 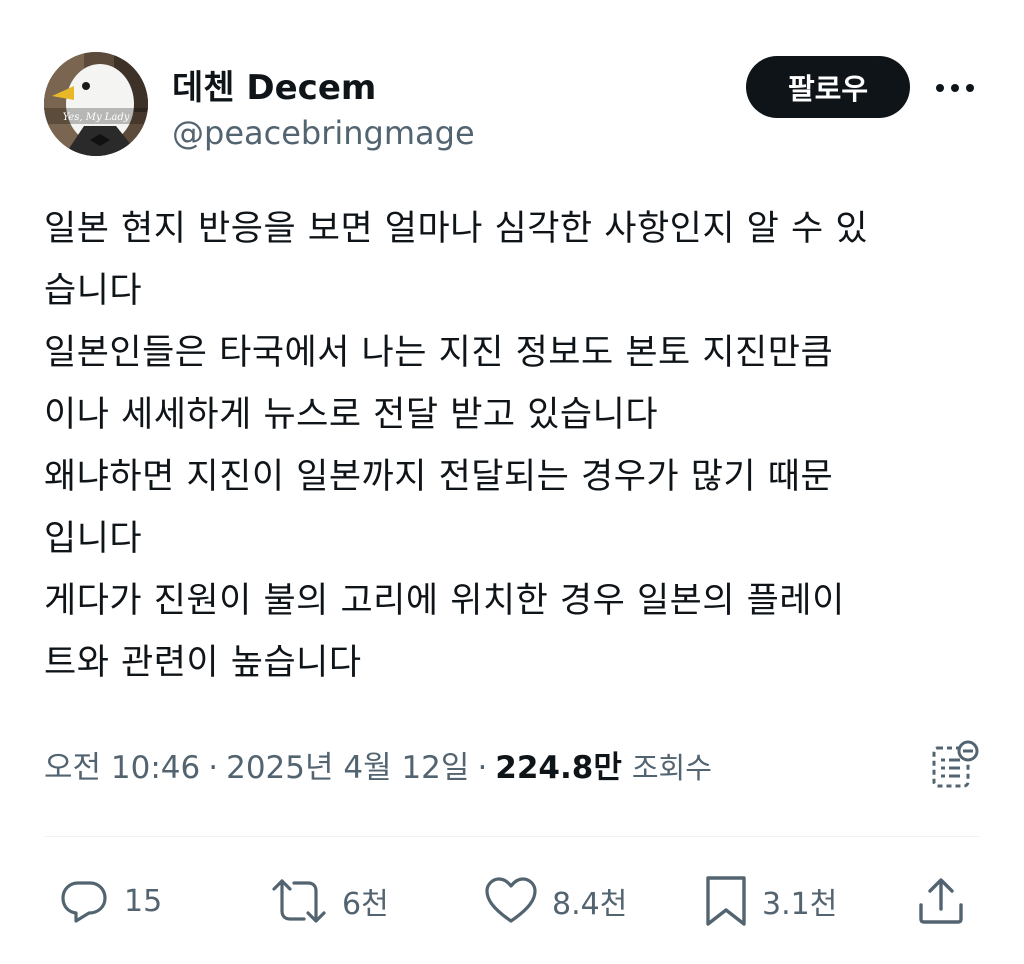 I want to click on tweet-meta: 오전 10:46 · 2025년 4월 12일 · 224.8만 조회수, so click(x=378, y=764).